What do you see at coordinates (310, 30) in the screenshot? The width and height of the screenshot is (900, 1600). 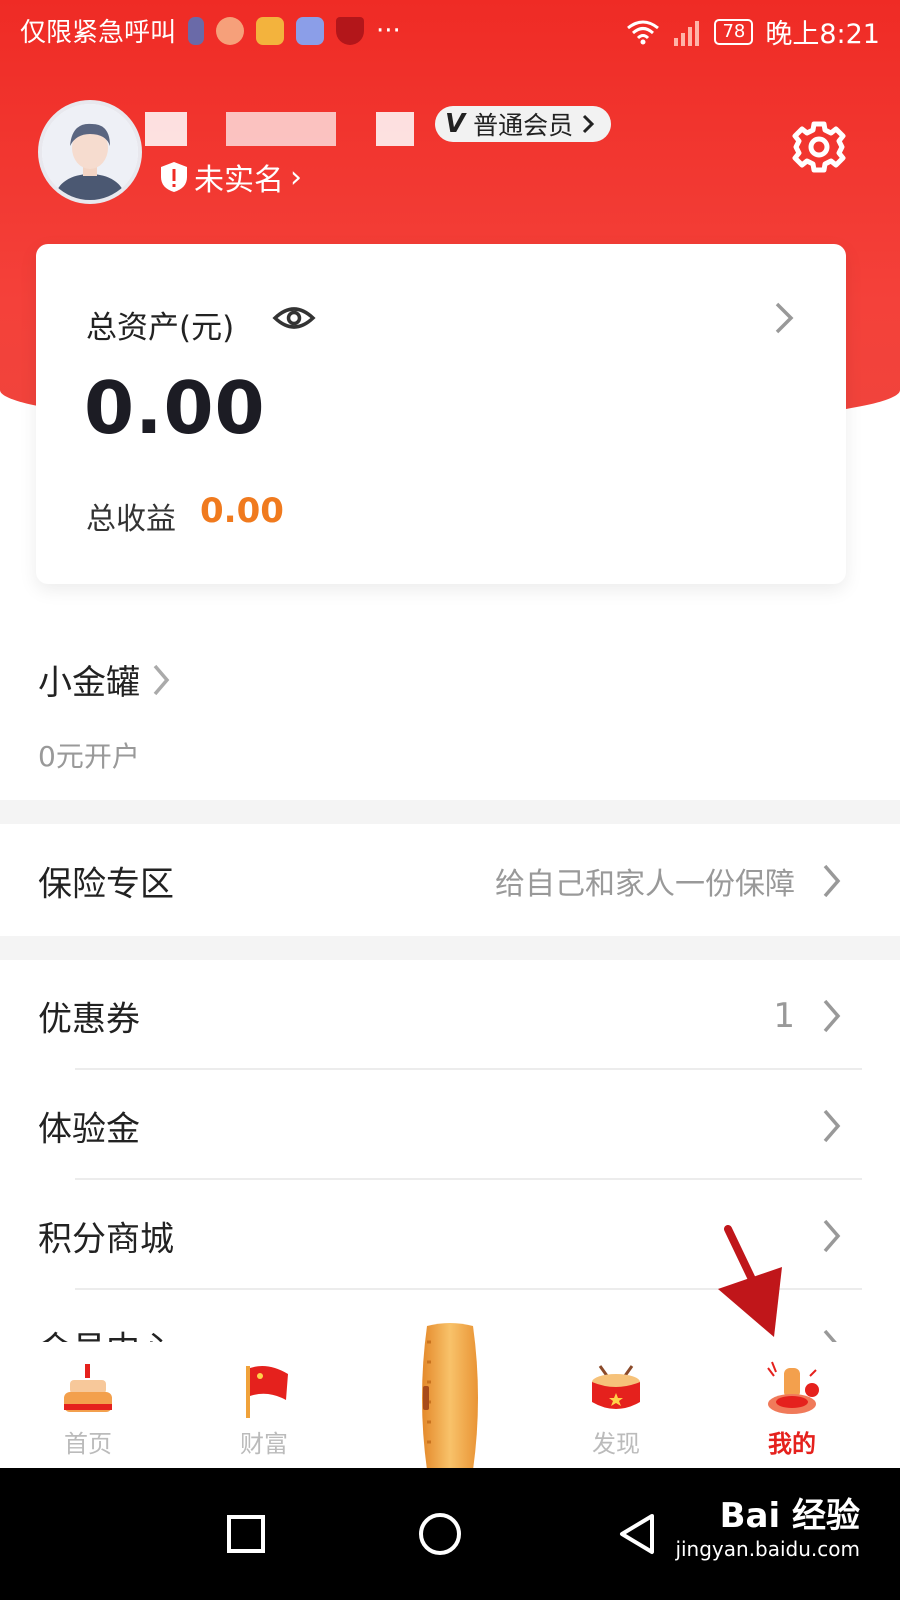 I see `browser-notification-icon` at bounding box center [310, 30].